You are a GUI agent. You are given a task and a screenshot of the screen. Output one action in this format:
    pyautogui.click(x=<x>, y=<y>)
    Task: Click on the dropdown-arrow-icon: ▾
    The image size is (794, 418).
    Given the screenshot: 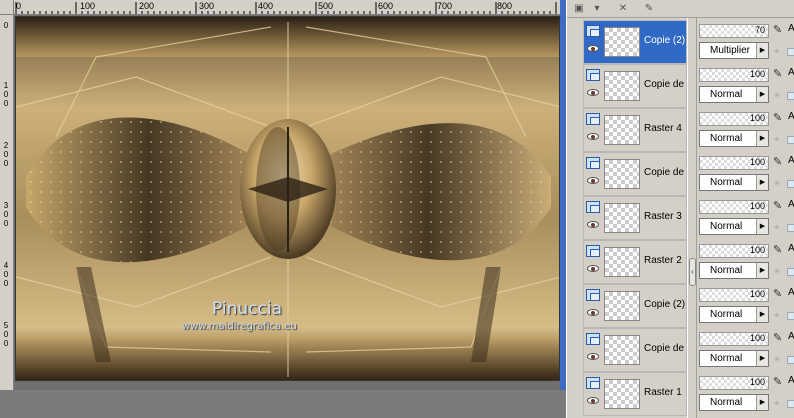 What is the action you would take?
    pyautogui.click(x=597, y=8)
    